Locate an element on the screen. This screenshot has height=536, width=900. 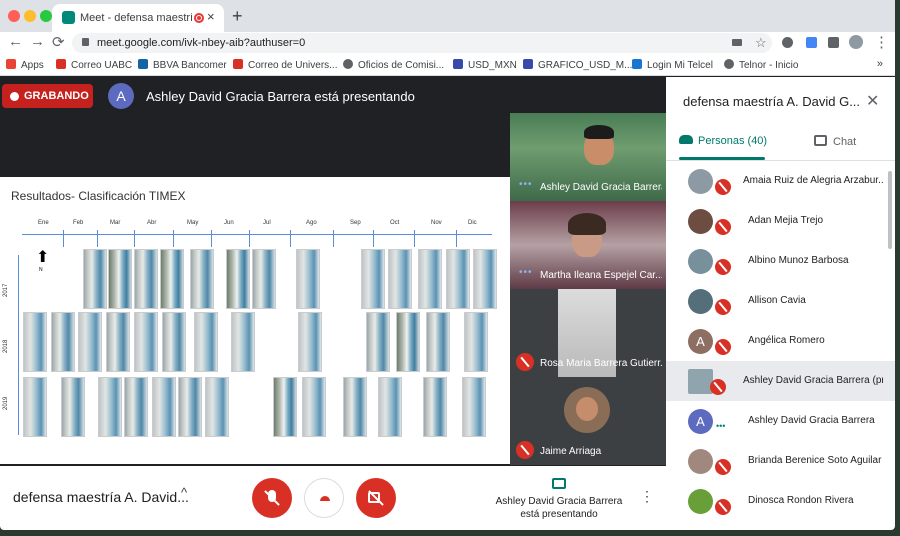
participant-tile: Jaime Arriaga is located at coordinates (588, 421).